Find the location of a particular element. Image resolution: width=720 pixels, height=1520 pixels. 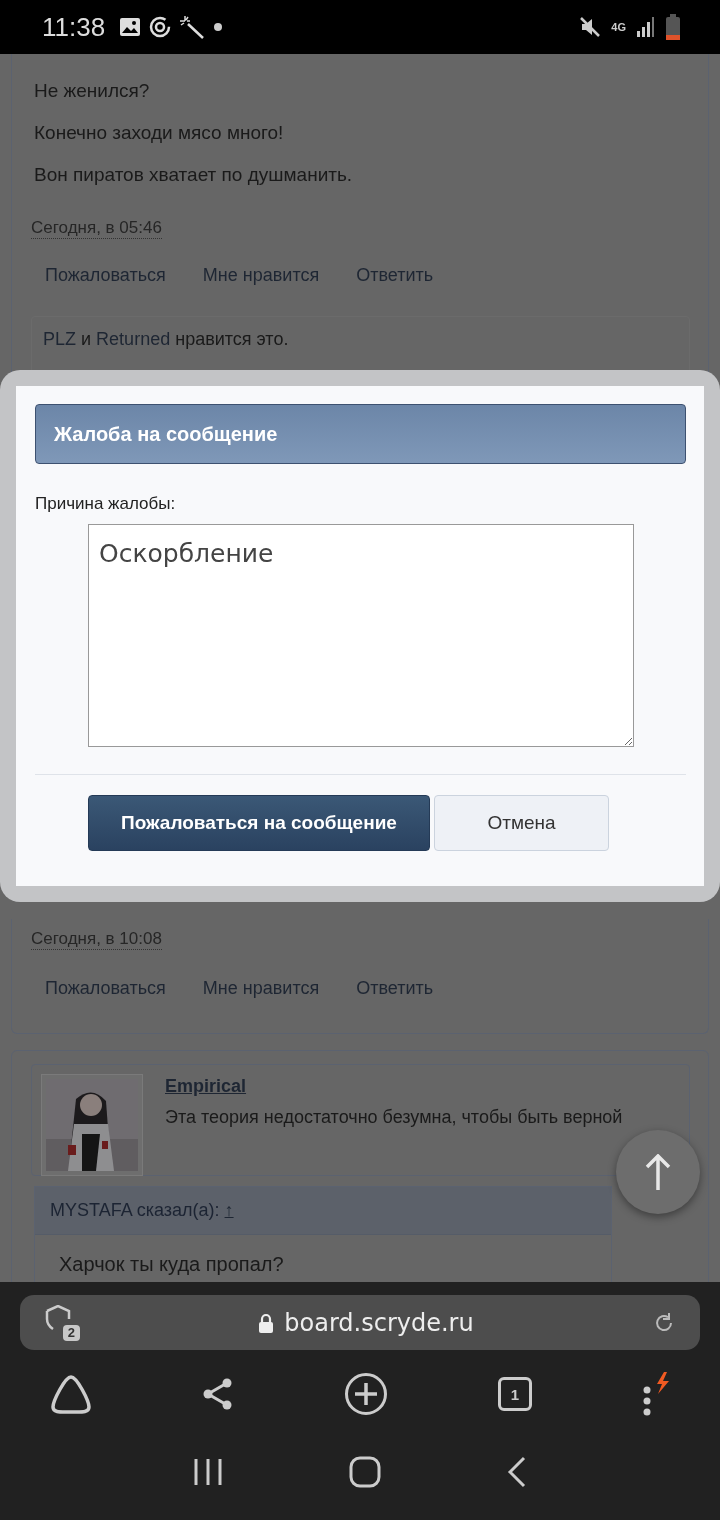

scroll-top-button is located at coordinates (658, 1172).